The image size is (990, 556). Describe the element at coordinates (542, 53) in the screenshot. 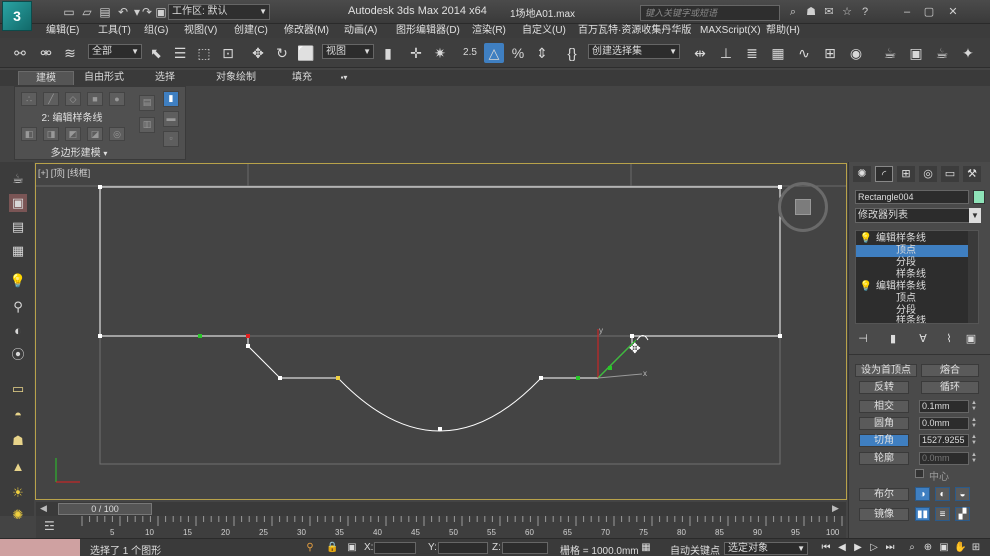

I see `spinner-snap-icon: ⇕` at that location.